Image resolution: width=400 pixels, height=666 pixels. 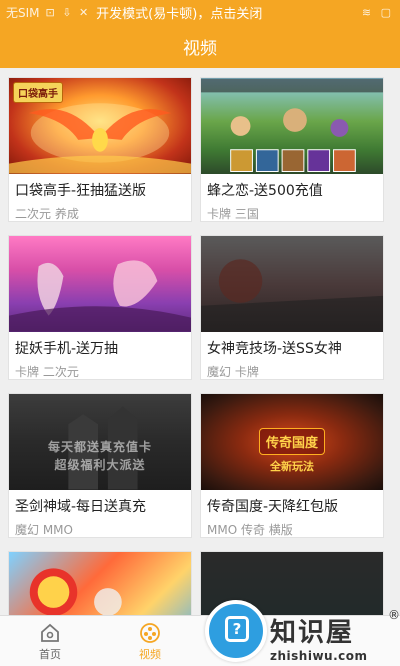 I want to click on video-title: 捉妖手机-送万抽, so click(x=67, y=349).